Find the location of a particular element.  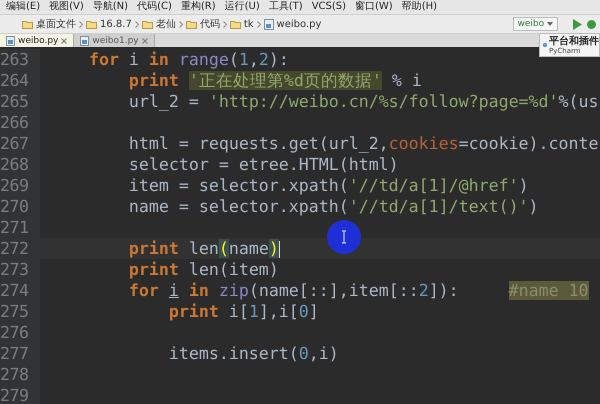

run-configuration-dropdown: weibo is located at coordinates (535, 24).